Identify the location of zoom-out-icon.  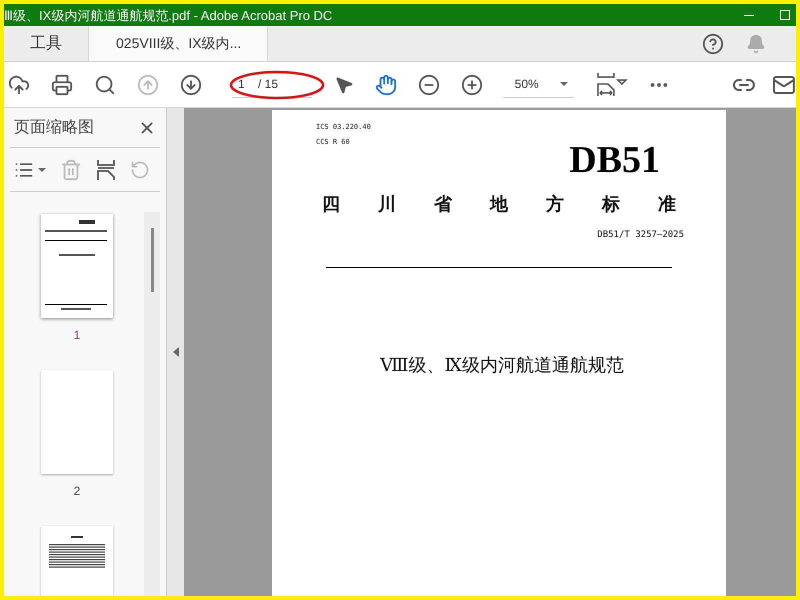
(429, 85).